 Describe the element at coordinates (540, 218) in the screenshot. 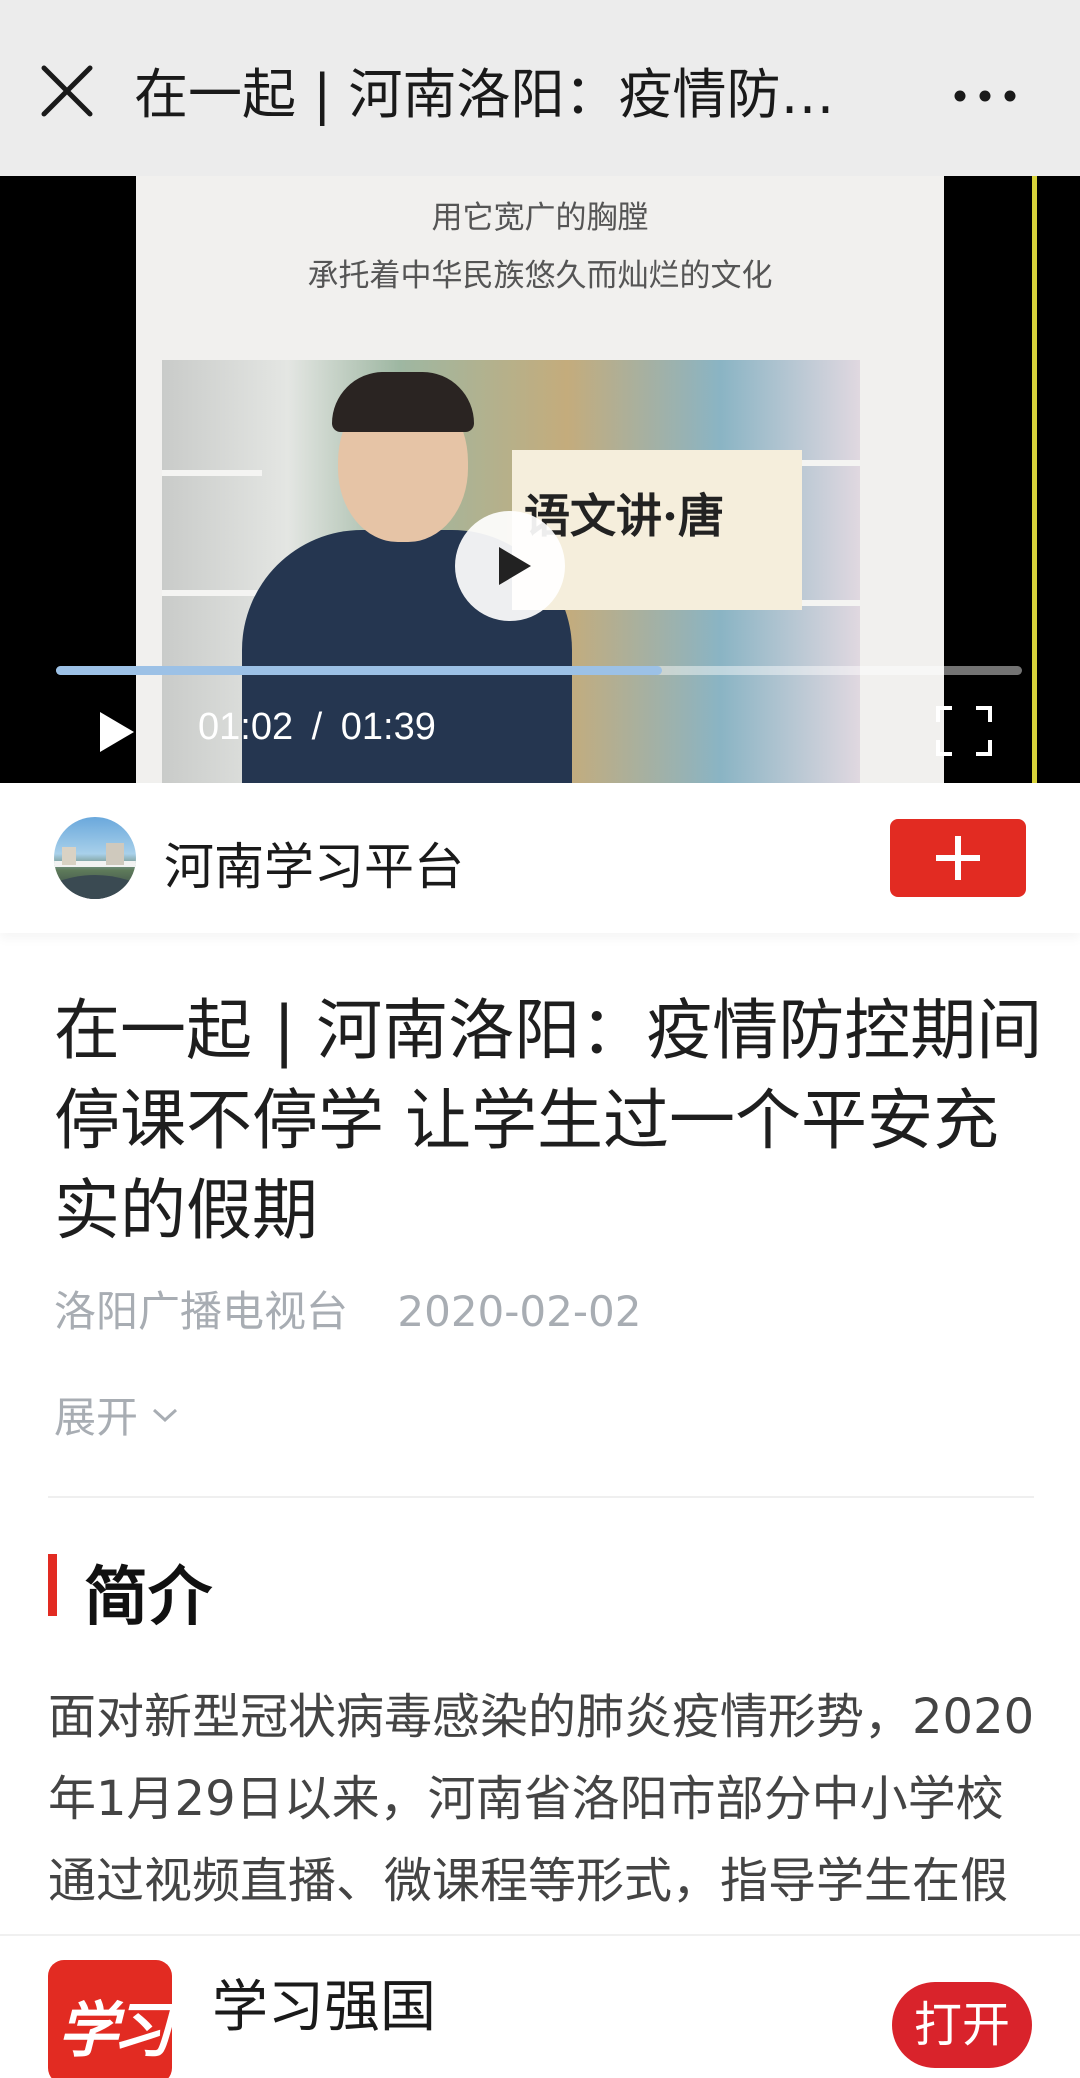

I see `video-caption-line-1: 用它宽广的胸膛` at that location.